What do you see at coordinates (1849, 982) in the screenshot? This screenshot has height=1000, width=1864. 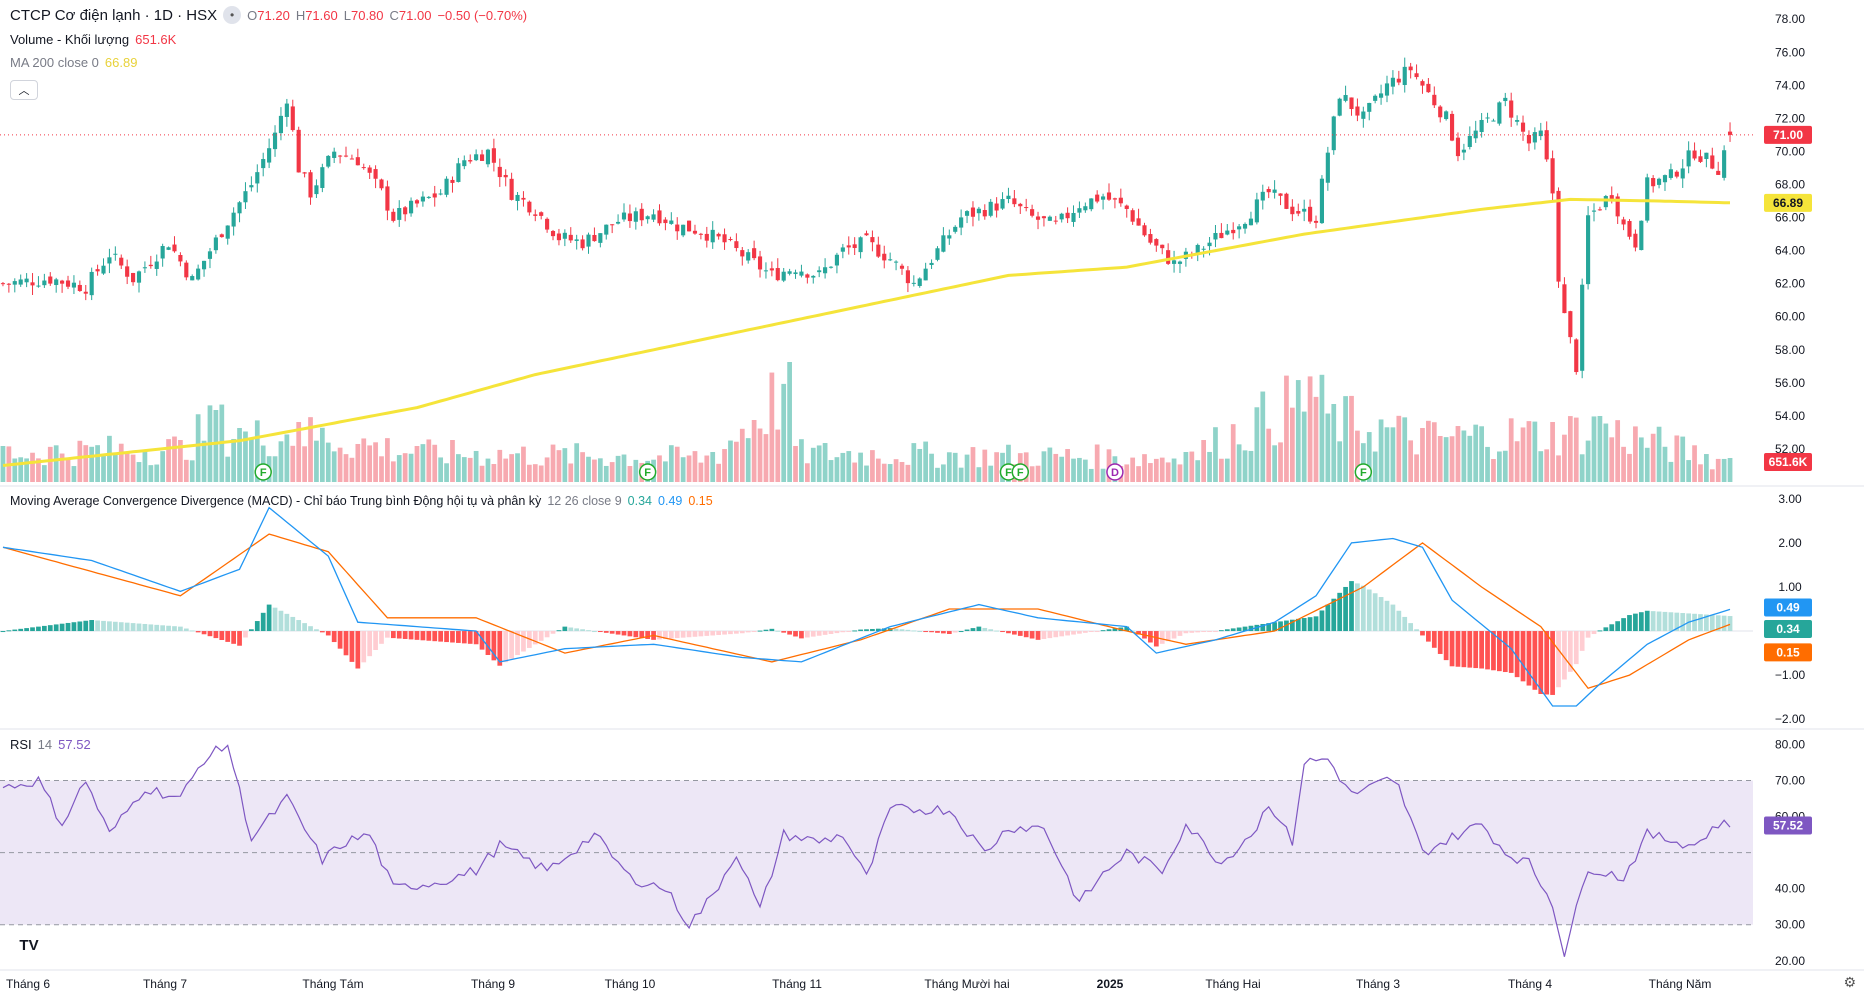 I see `gear-icon: ⚙` at bounding box center [1849, 982].